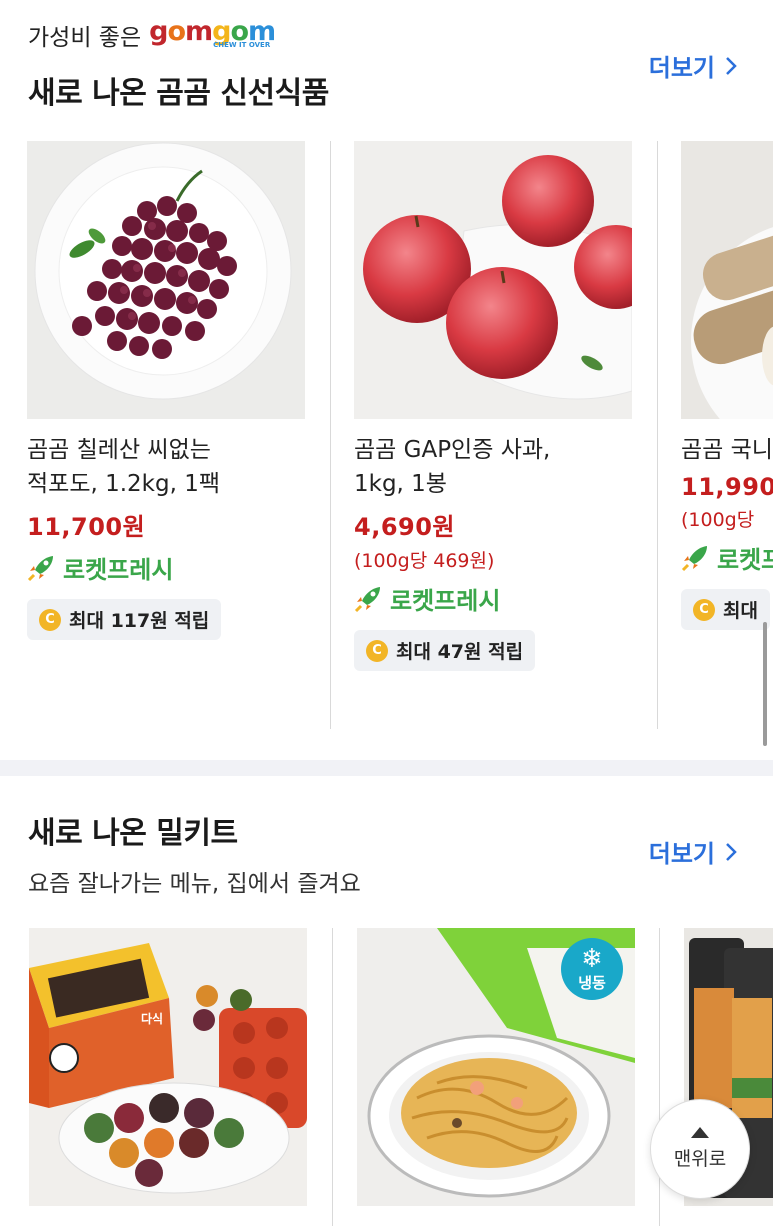 The width and height of the screenshot is (773, 1226). I want to click on product-image-yam, so click(727, 280).